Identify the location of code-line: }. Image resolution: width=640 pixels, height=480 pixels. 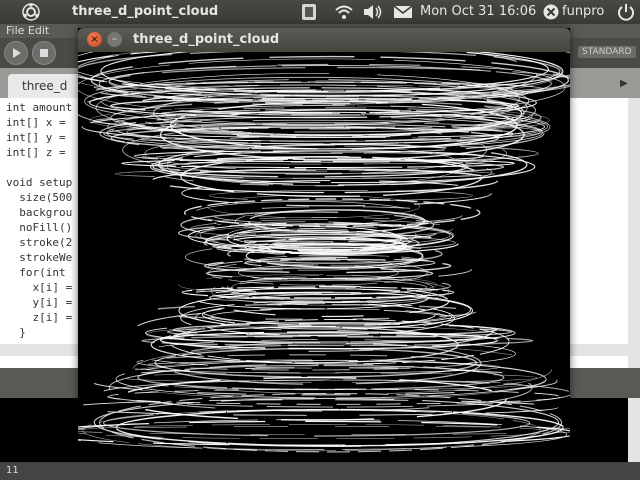
(16, 332).